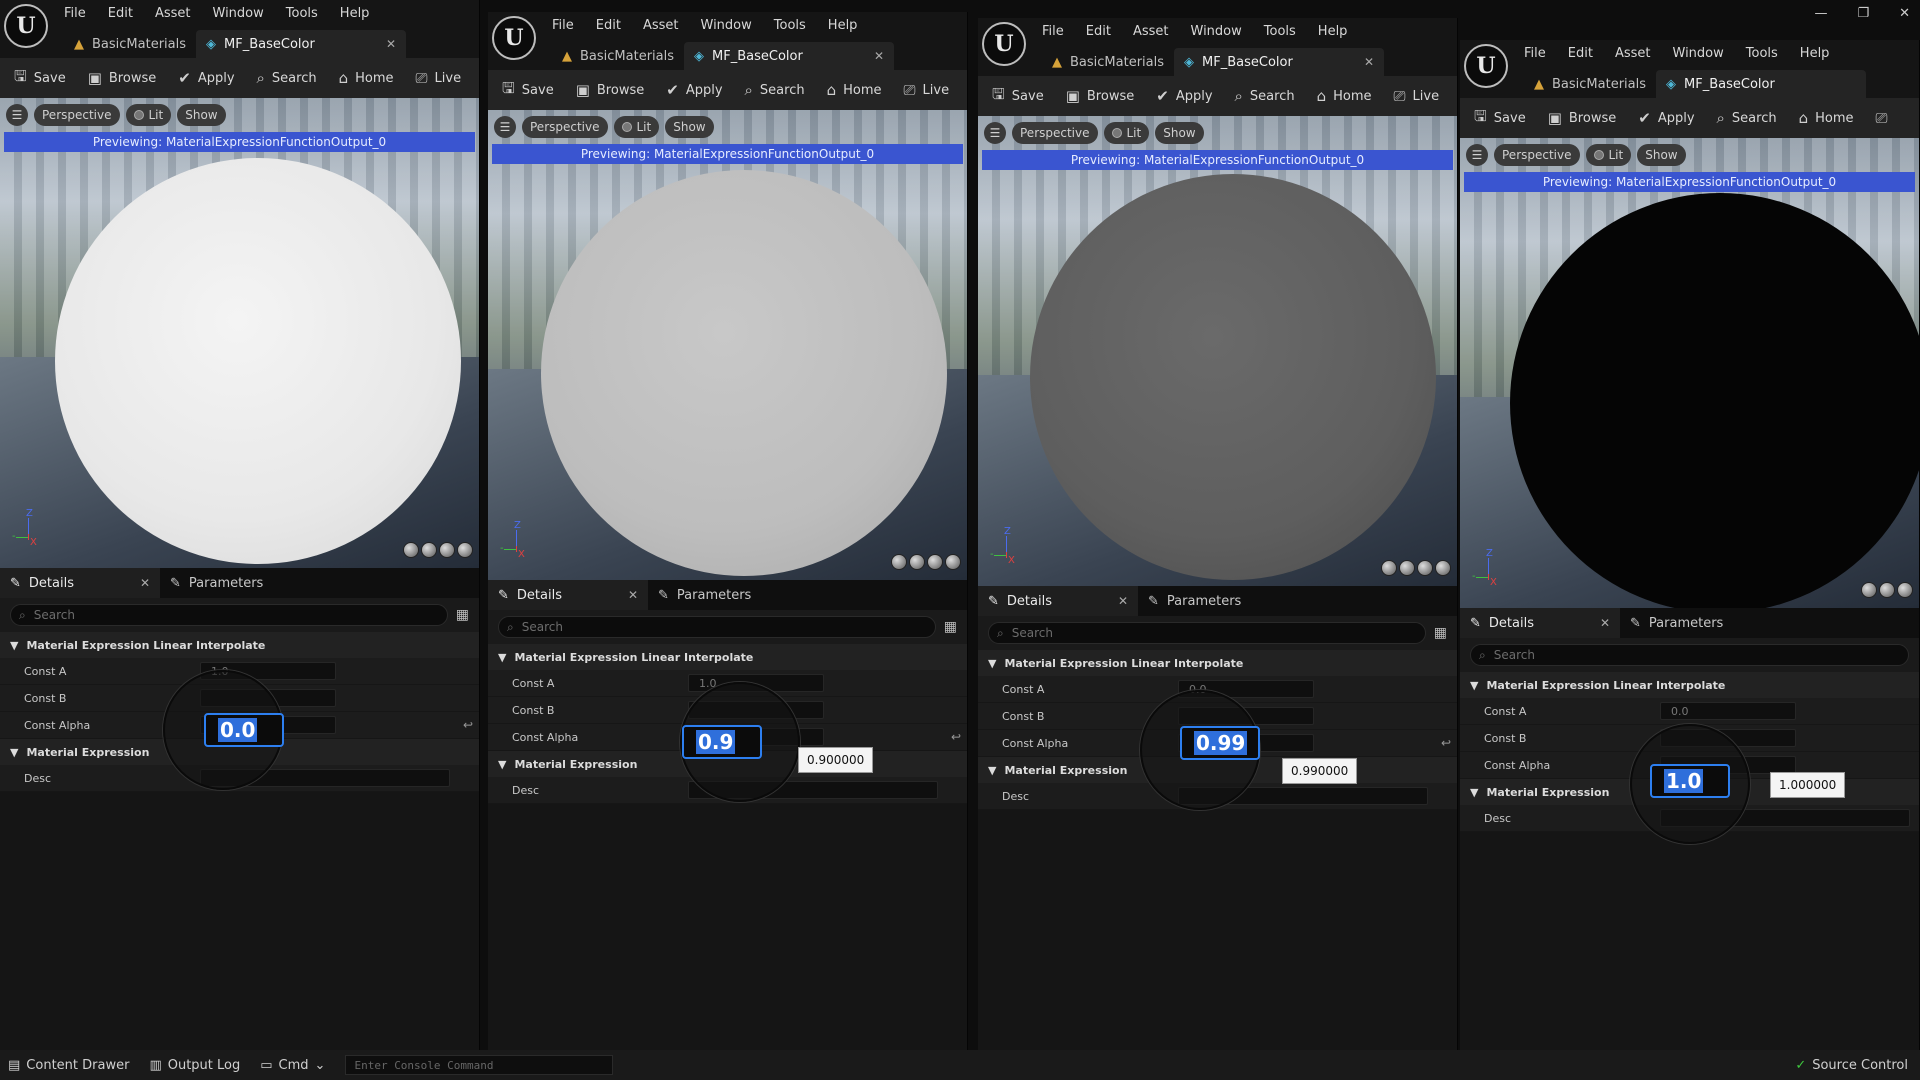 The image size is (1920, 1080). What do you see at coordinates (1882, 118) in the screenshot?
I see `live-button: ⎚` at bounding box center [1882, 118].